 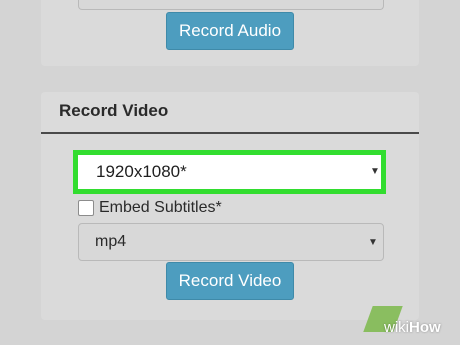 I want to click on embed-subtitles-label: Embed Subtitles*, so click(x=160, y=207).